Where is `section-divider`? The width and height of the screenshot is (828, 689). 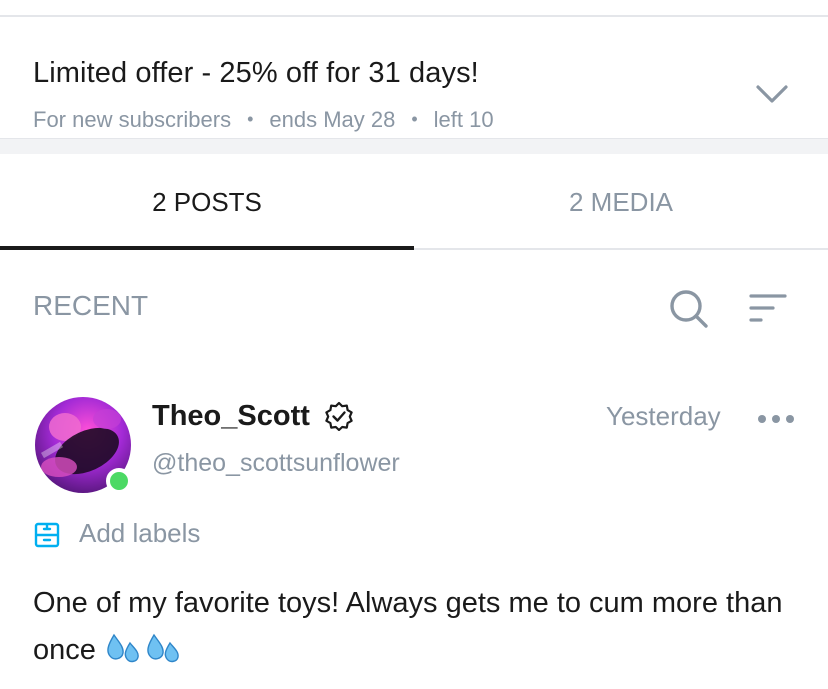 section-divider is located at coordinates (414, 146).